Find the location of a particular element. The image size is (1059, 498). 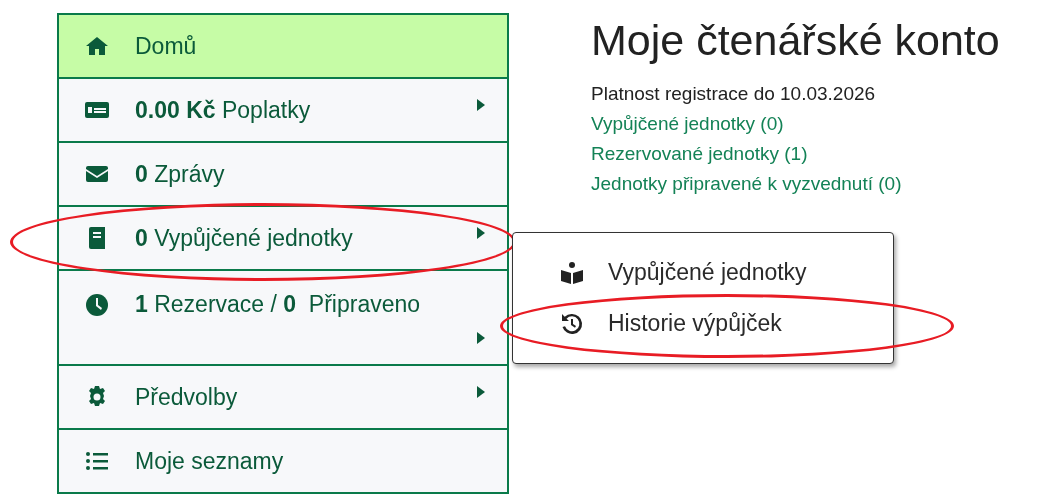

home-icon is located at coordinates (97, 46).